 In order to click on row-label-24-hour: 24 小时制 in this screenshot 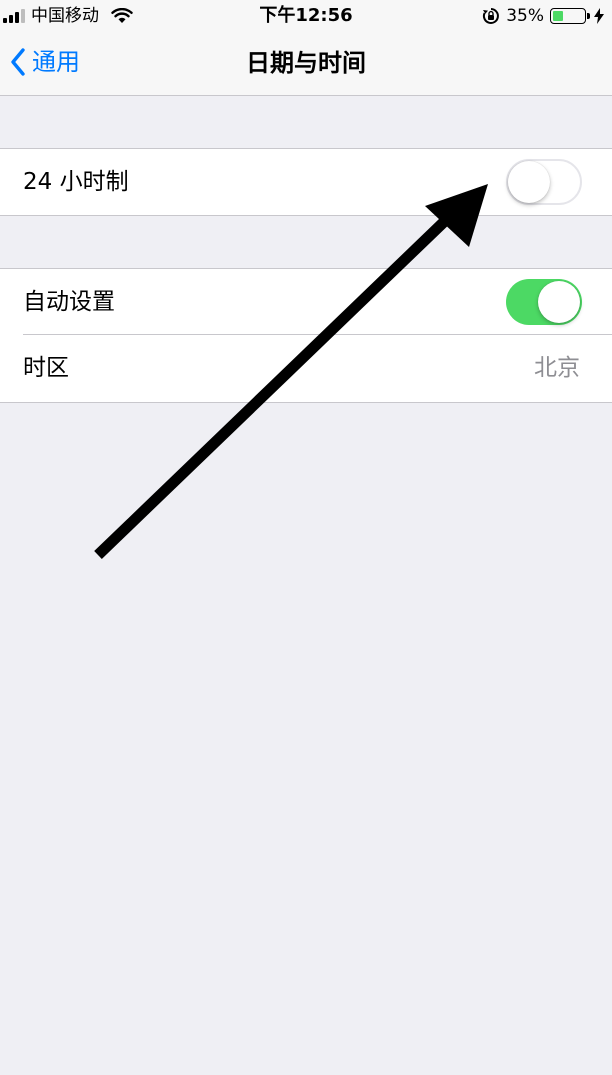, I will do `click(76, 182)`.